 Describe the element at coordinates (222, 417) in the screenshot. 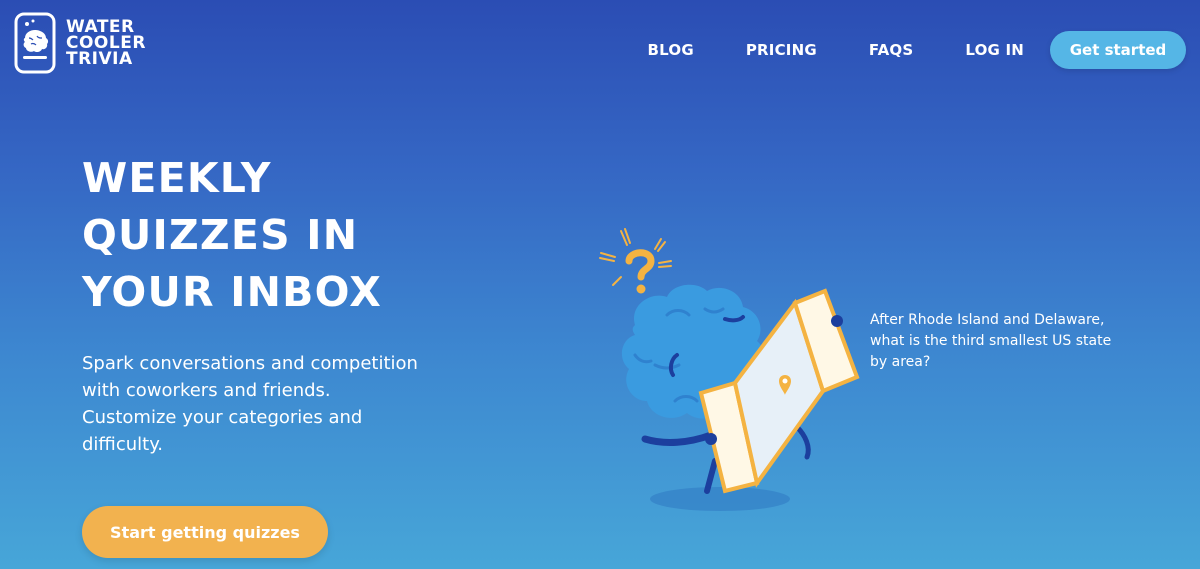

I see `hero-subtitle-line-3: Customize your categories and` at that location.